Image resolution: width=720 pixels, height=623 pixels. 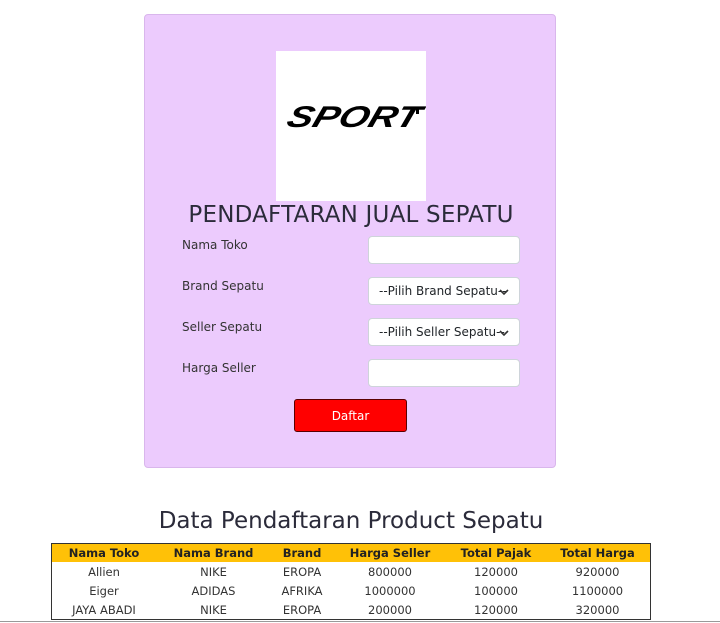 What do you see at coordinates (104, 553) in the screenshot?
I see `header-nama-toko: Nama Toko` at bounding box center [104, 553].